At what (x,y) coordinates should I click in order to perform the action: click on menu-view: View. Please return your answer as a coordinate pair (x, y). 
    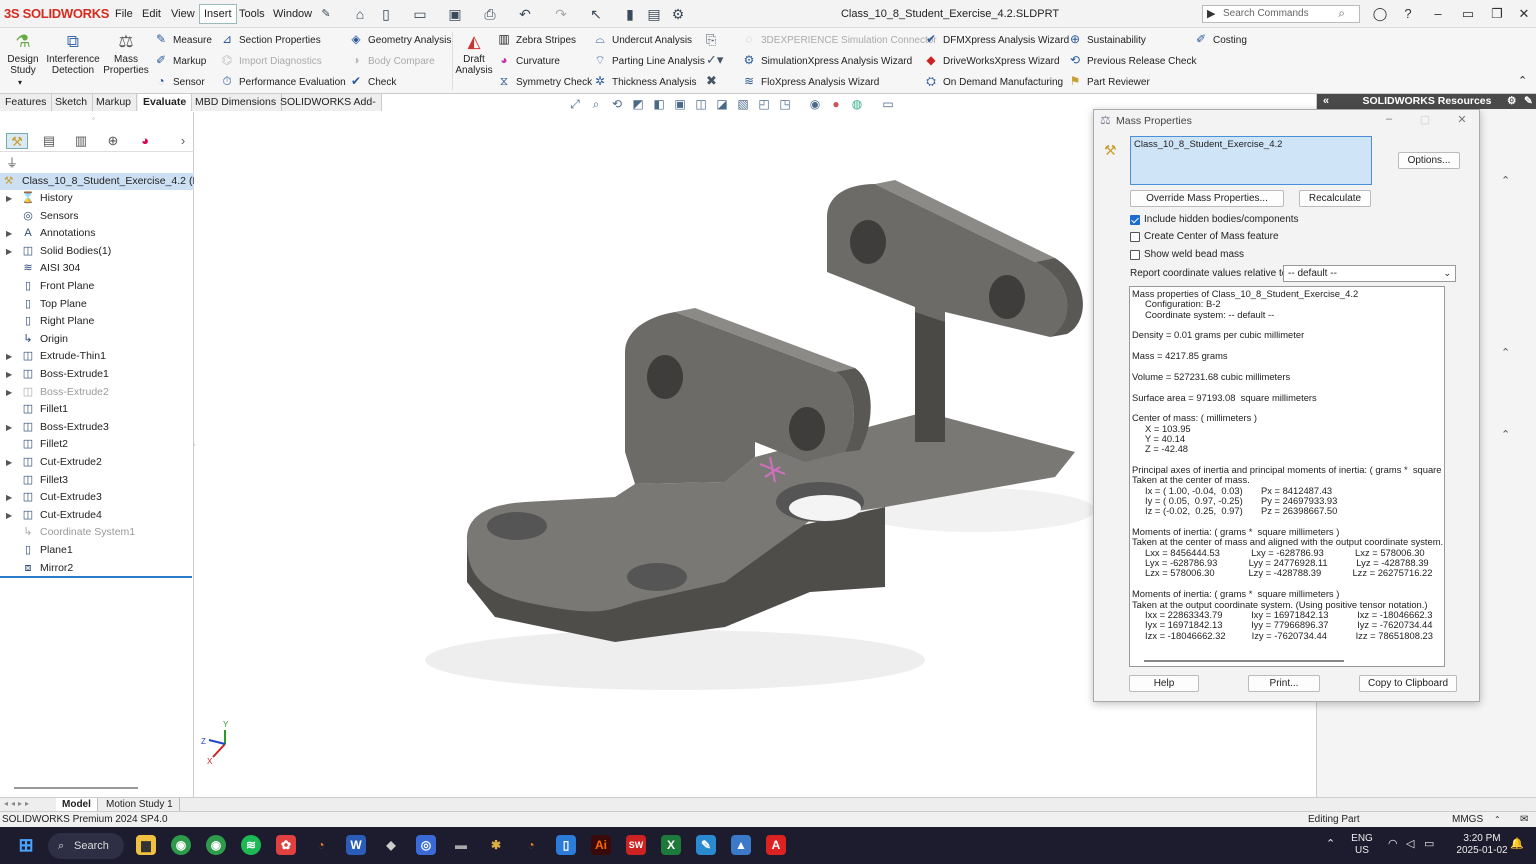
    Looking at the image, I should click on (183, 14).